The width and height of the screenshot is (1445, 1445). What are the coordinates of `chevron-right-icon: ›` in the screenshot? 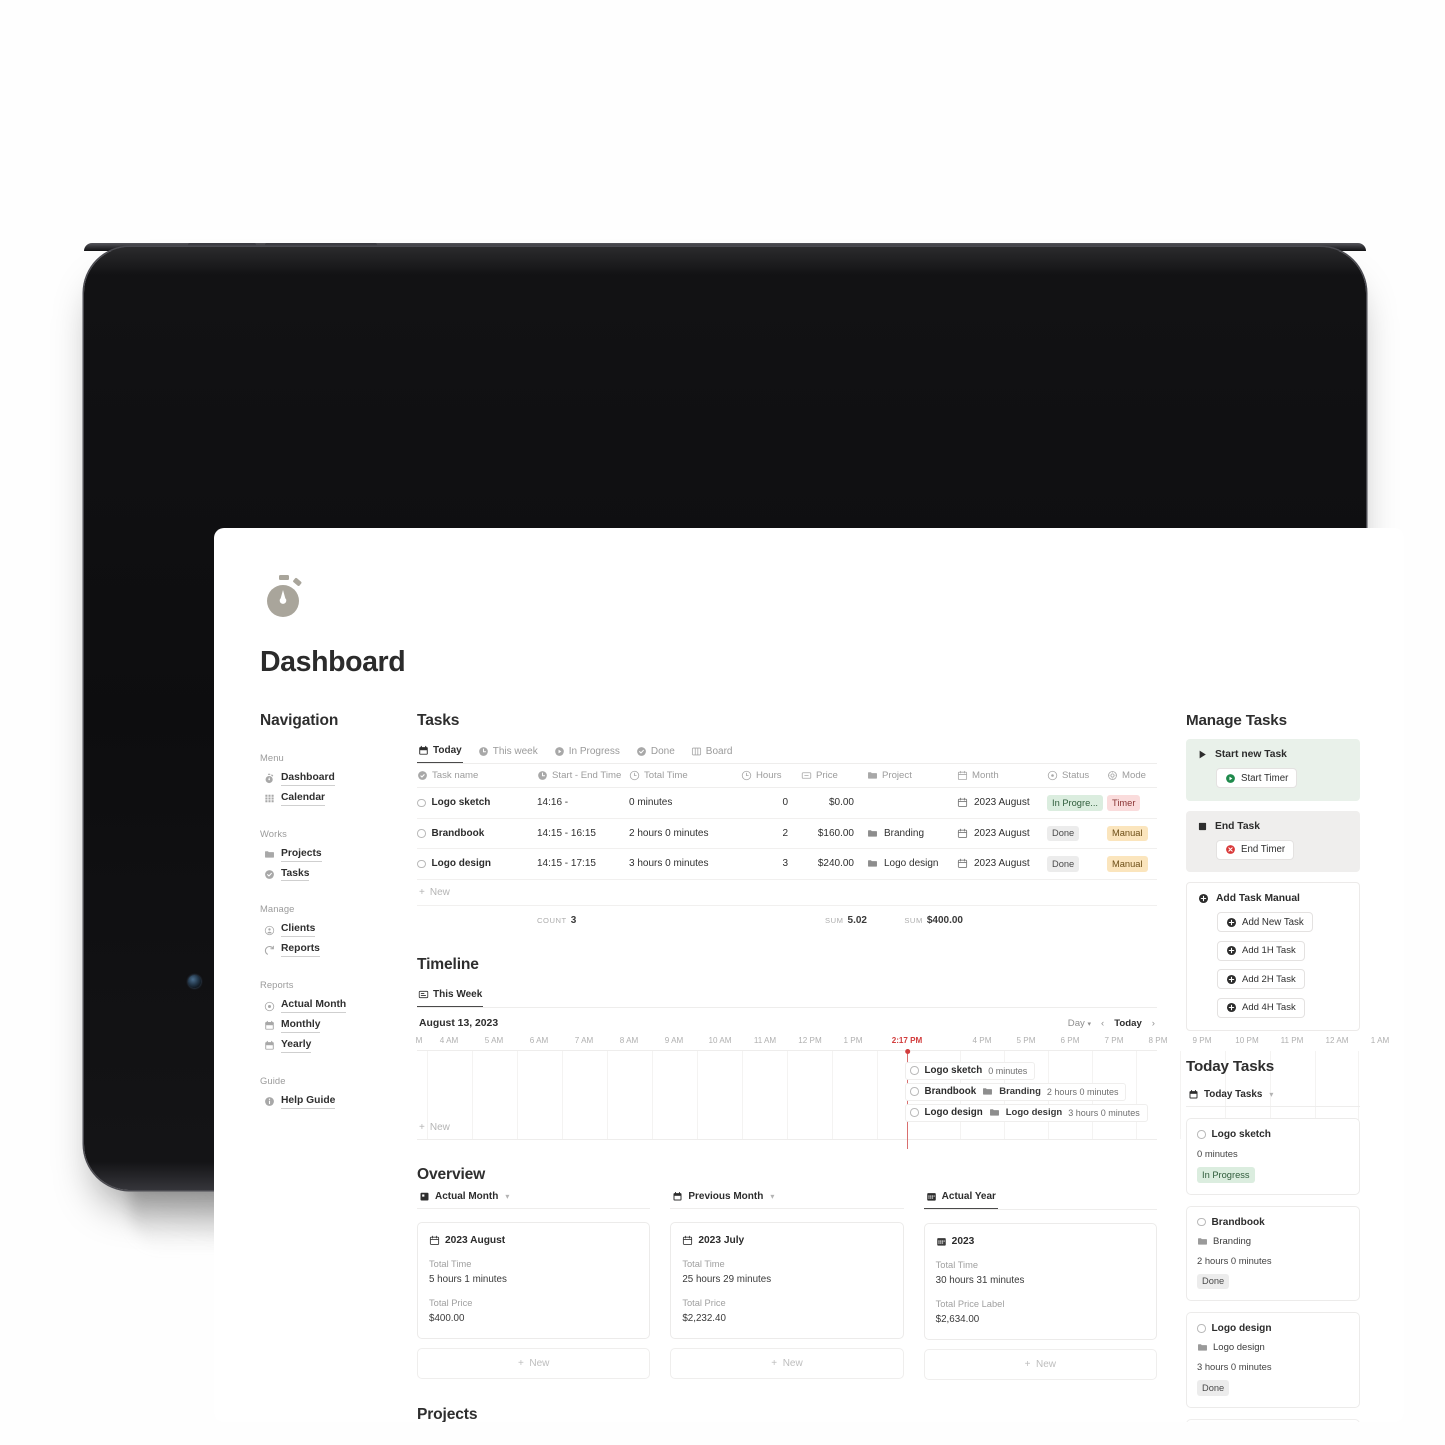 It's located at (1153, 1023).